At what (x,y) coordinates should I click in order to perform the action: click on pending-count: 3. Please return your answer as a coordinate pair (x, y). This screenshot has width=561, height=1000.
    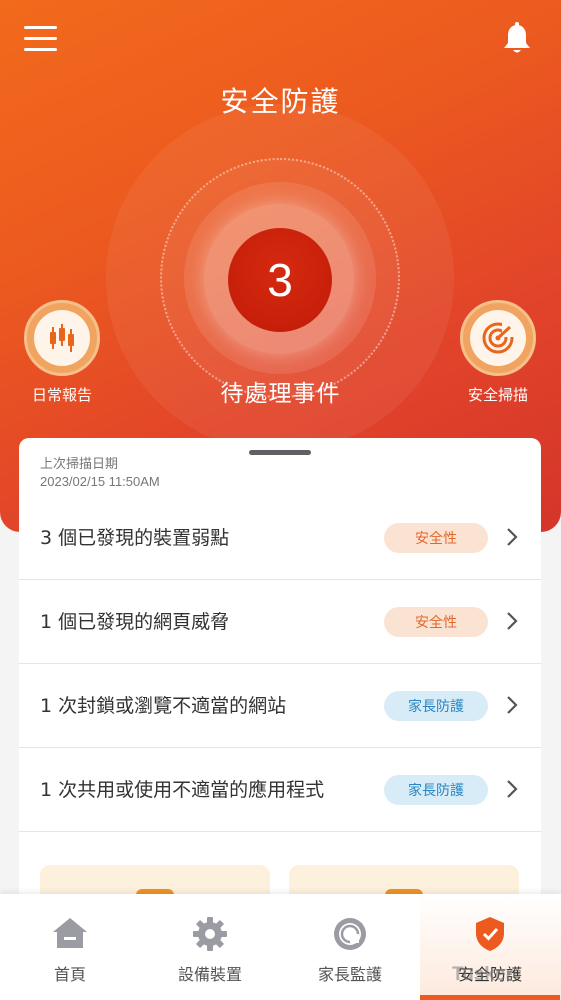
    Looking at the image, I should click on (280, 280).